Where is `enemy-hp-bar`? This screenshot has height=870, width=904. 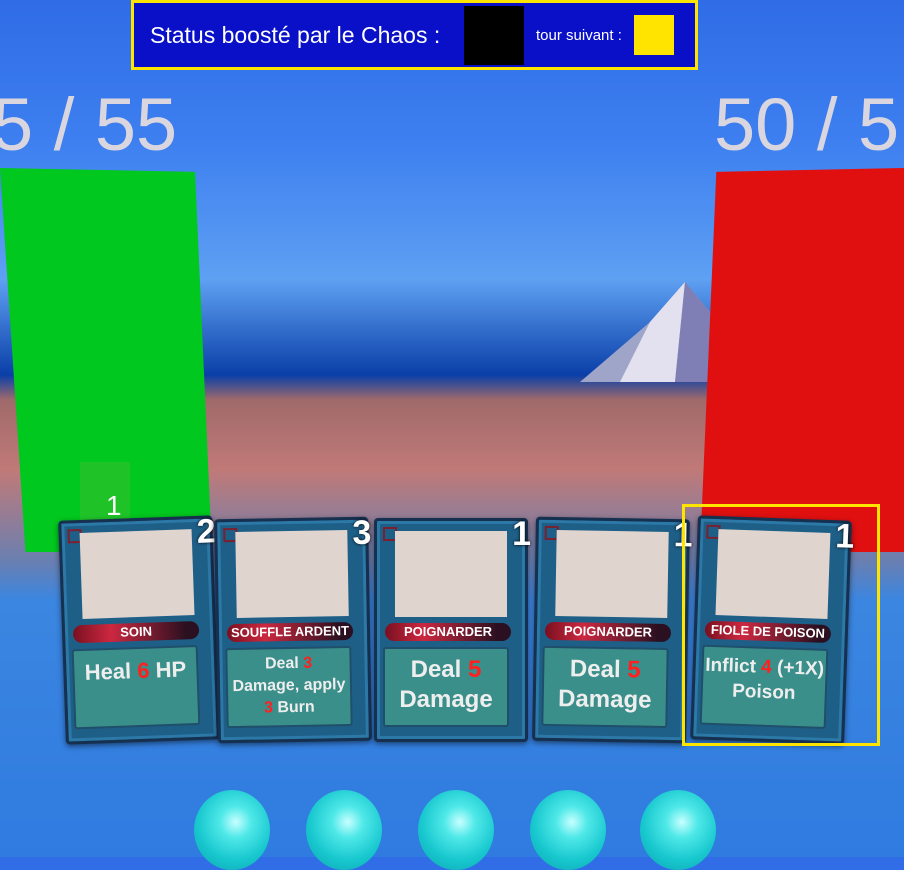 enemy-hp-bar is located at coordinates (802, 360).